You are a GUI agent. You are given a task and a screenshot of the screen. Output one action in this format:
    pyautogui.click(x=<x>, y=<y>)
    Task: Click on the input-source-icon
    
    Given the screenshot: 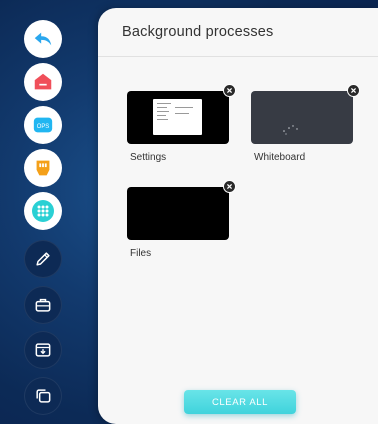 What is the action you would take?
    pyautogui.click(x=43, y=350)
    